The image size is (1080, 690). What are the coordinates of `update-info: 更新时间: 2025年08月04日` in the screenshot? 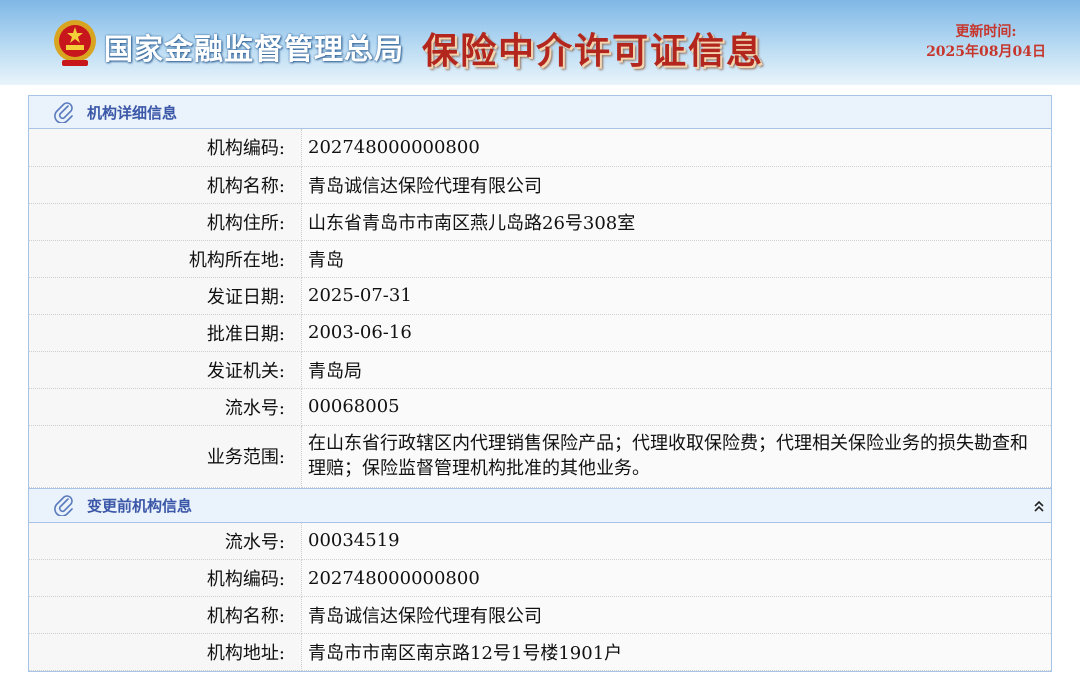 It's located at (986, 42).